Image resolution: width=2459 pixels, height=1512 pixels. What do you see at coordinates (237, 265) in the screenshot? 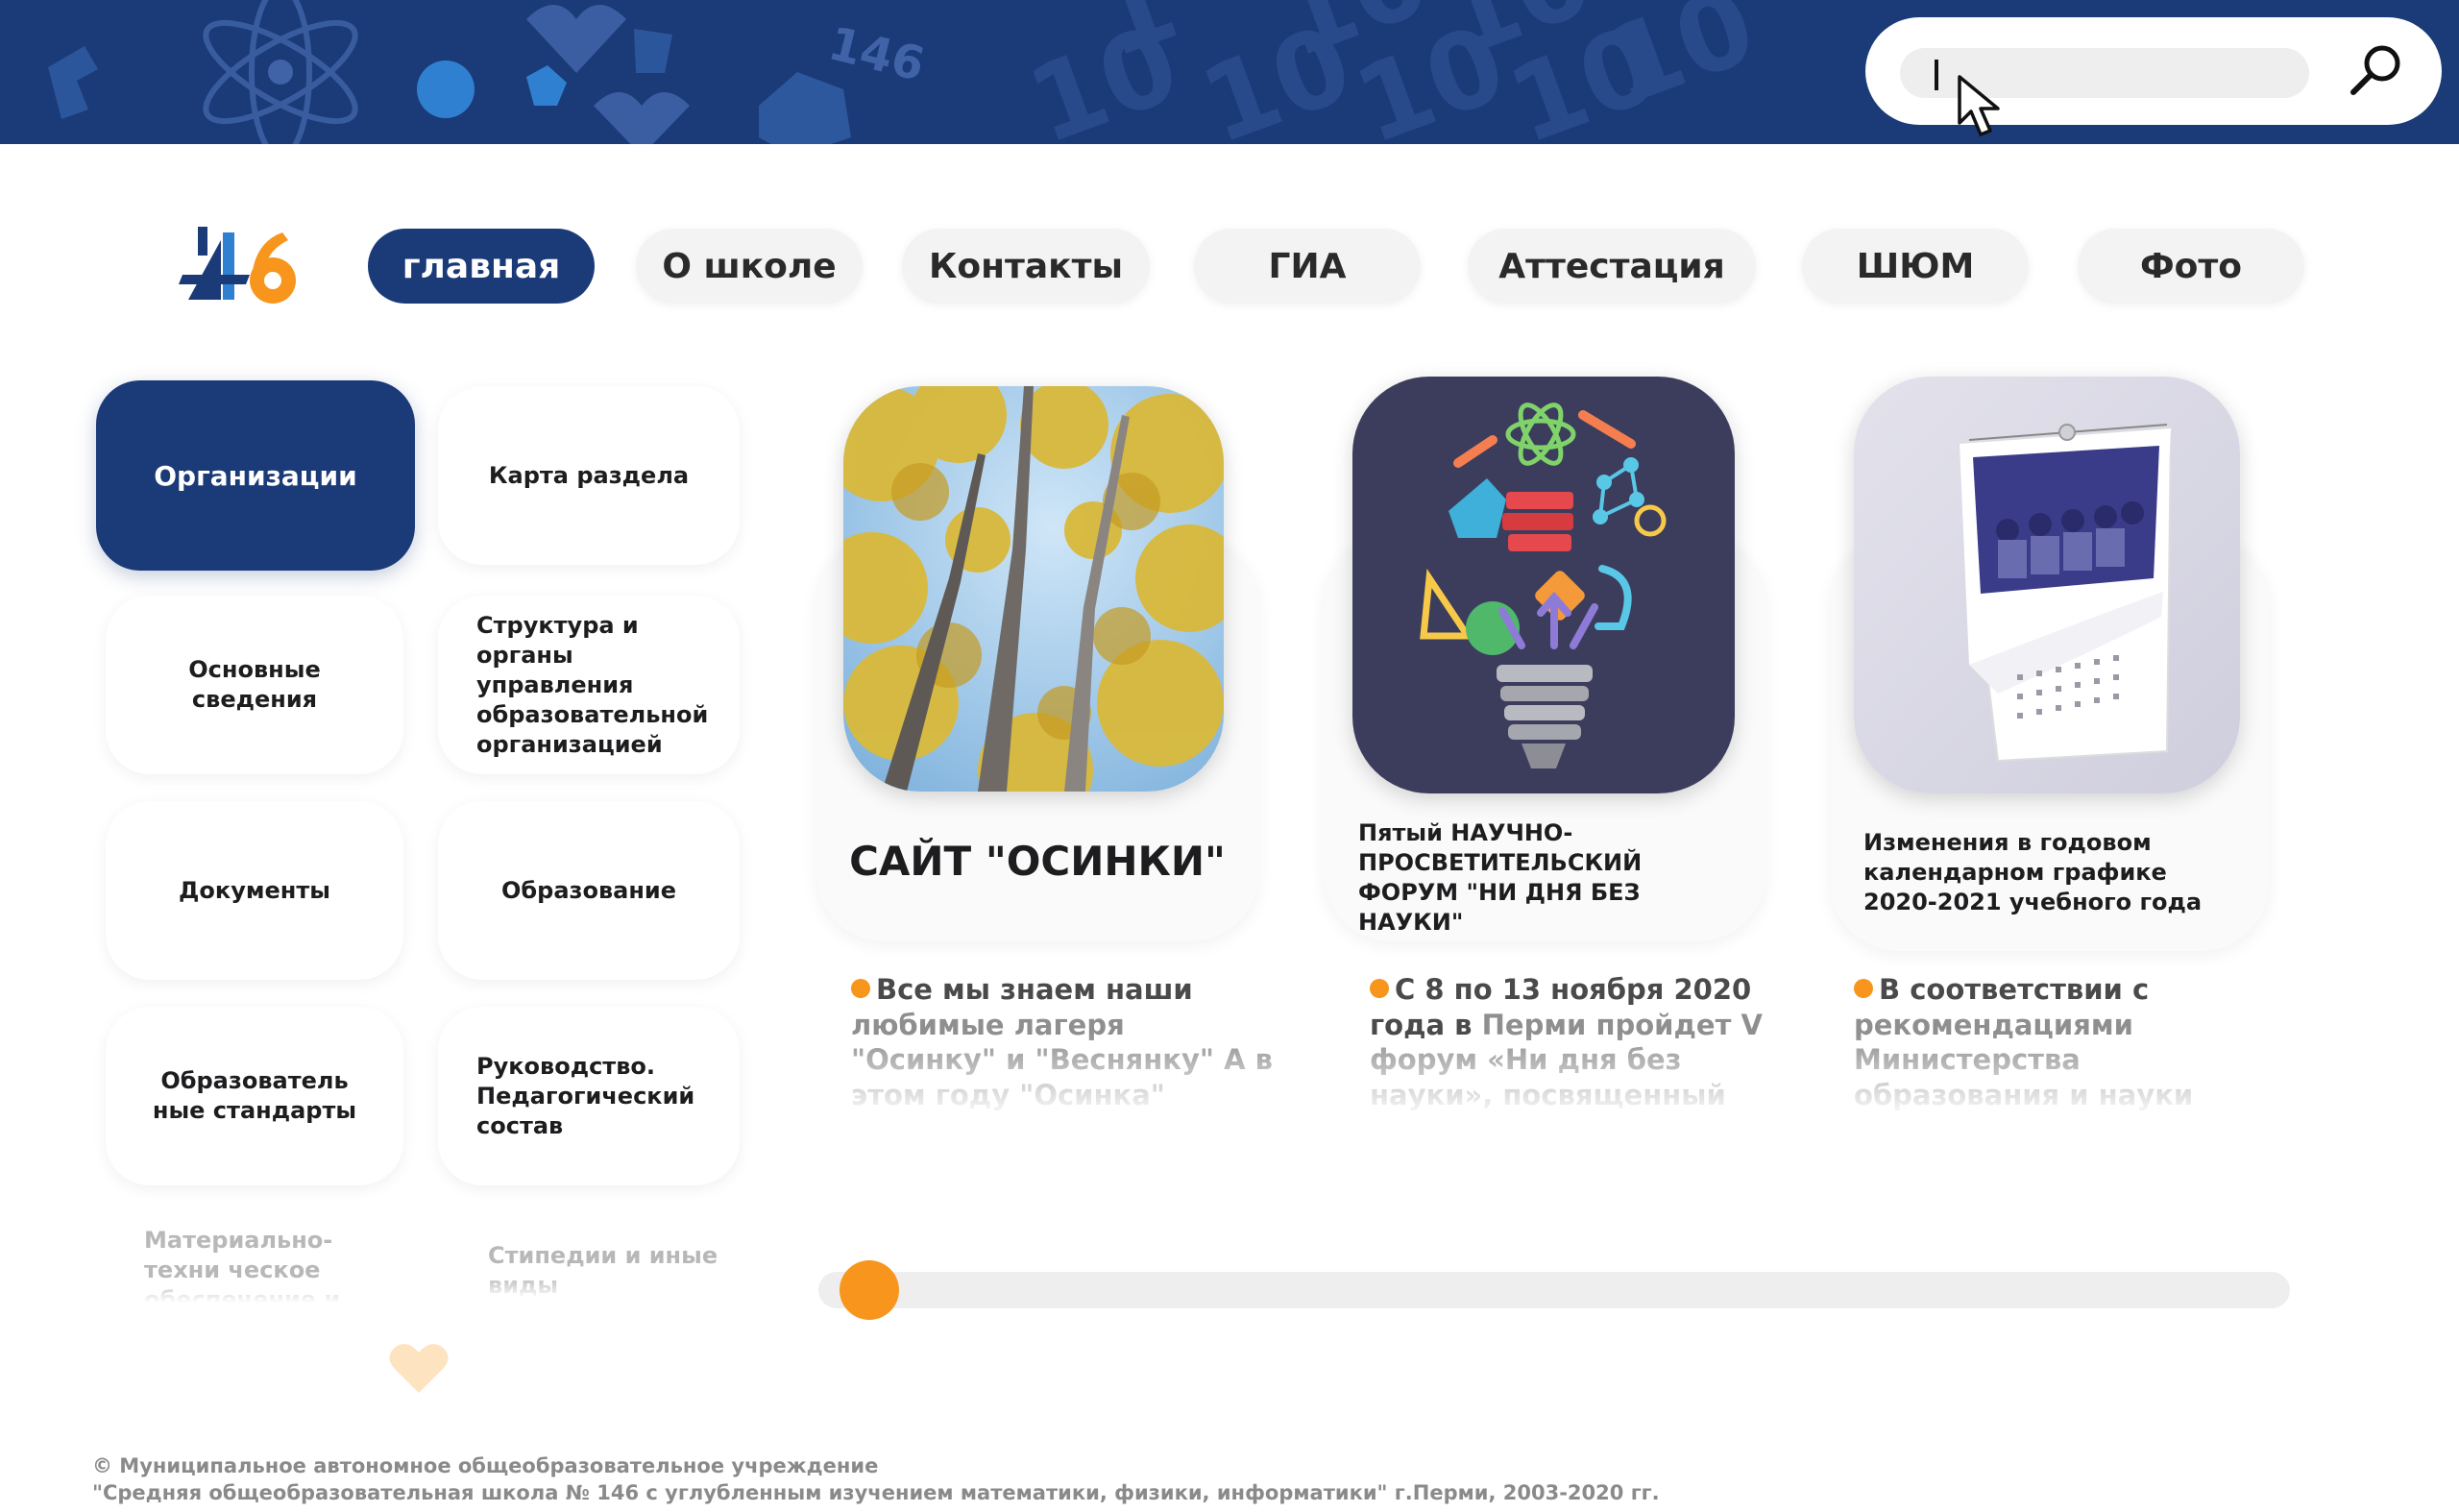
I see `logo-146-icon` at bounding box center [237, 265].